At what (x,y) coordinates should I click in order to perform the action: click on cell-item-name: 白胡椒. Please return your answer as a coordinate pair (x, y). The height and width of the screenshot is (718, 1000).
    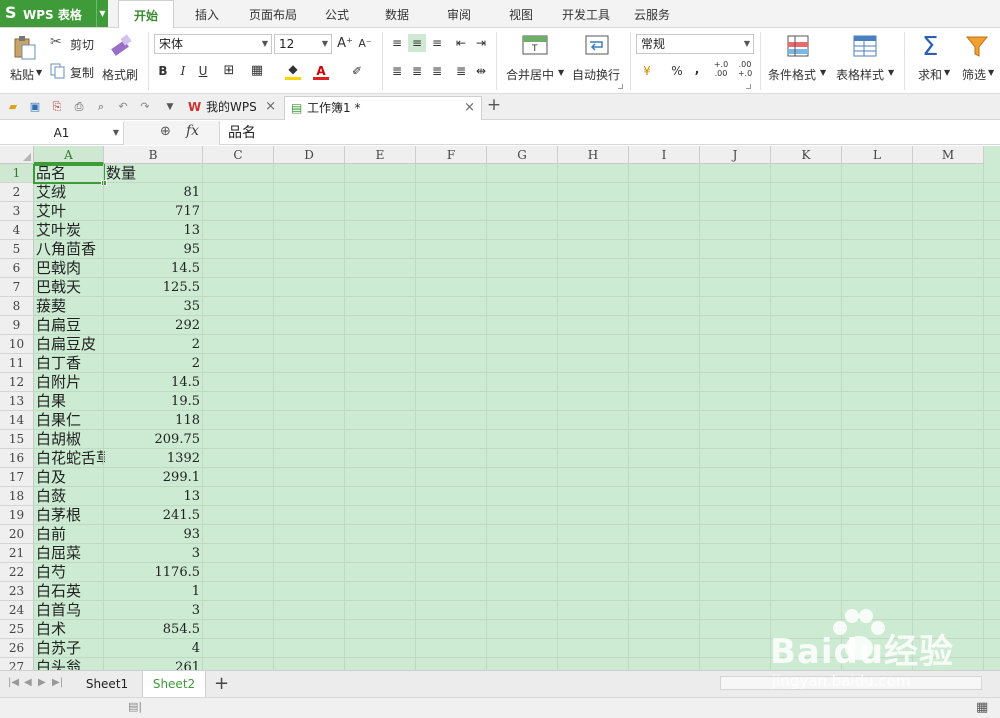
    Looking at the image, I should click on (70, 439).